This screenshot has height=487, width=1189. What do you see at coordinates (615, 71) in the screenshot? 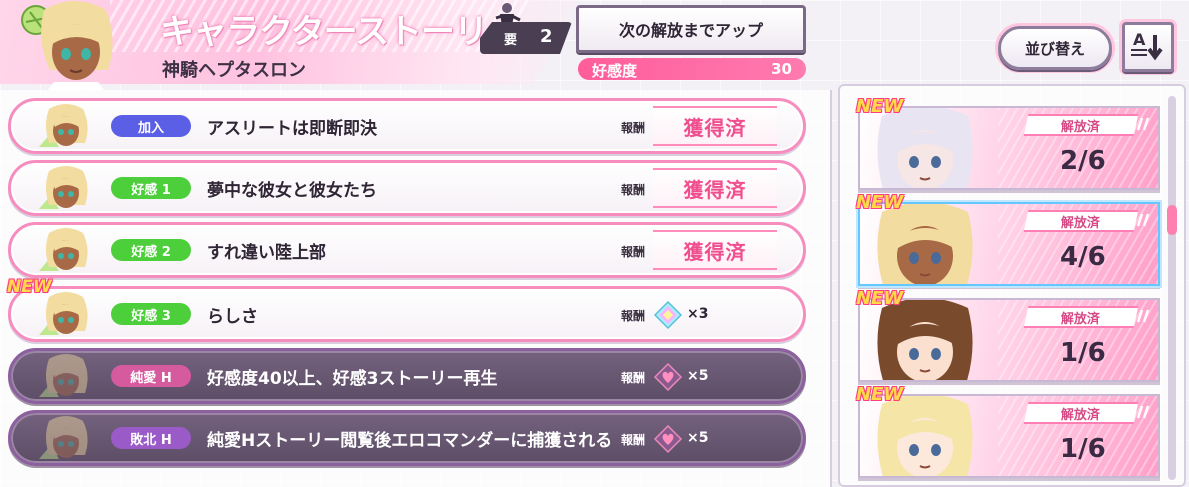
I see `affinity-label: 好感度` at bounding box center [615, 71].